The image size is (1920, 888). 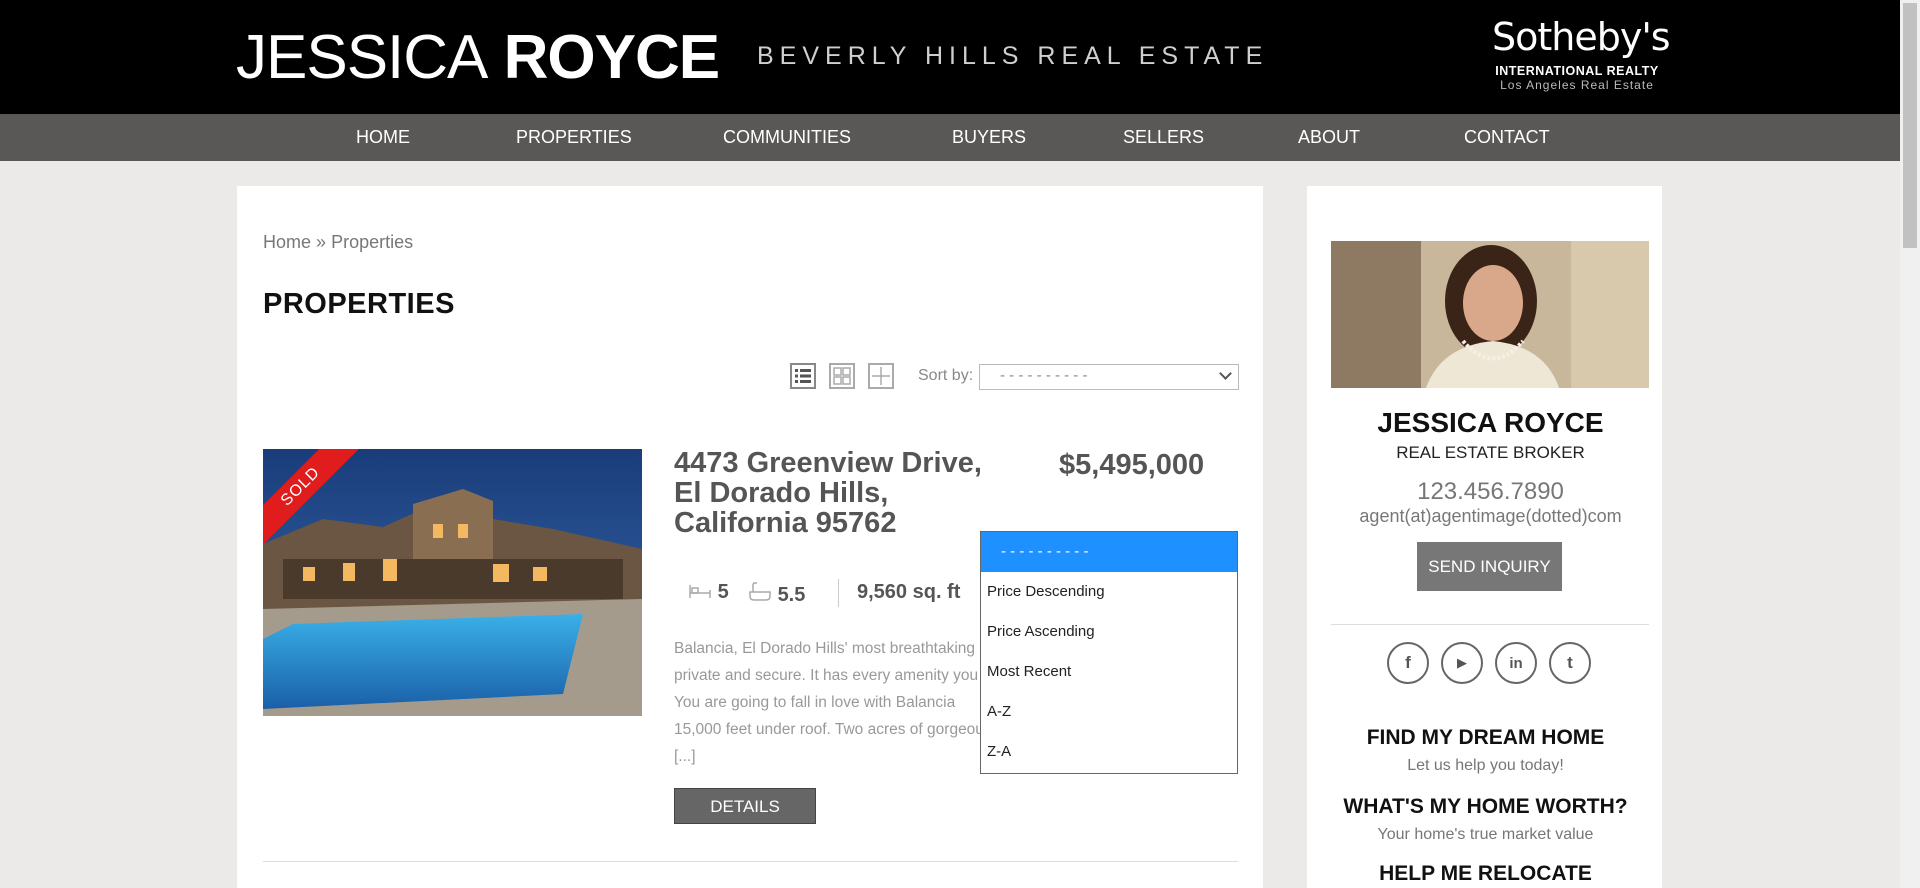 What do you see at coordinates (838, 593) in the screenshot?
I see `facts-divider` at bounding box center [838, 593].